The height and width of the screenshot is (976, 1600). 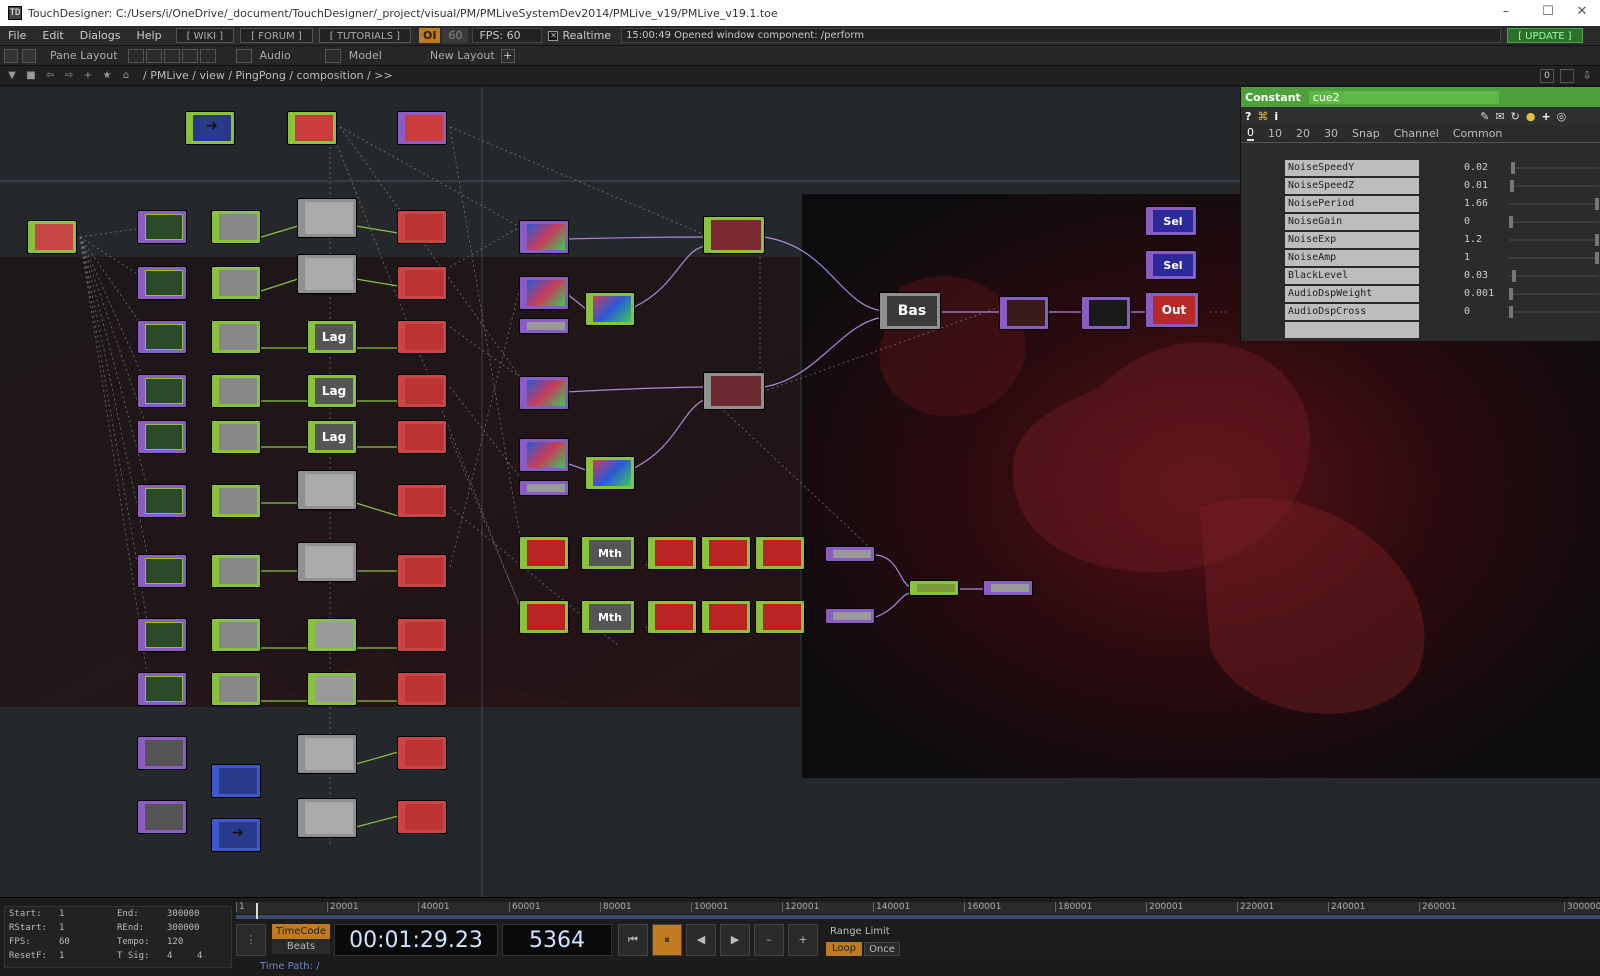 I want to click on menu-file: File, so click(x=17, y=36).